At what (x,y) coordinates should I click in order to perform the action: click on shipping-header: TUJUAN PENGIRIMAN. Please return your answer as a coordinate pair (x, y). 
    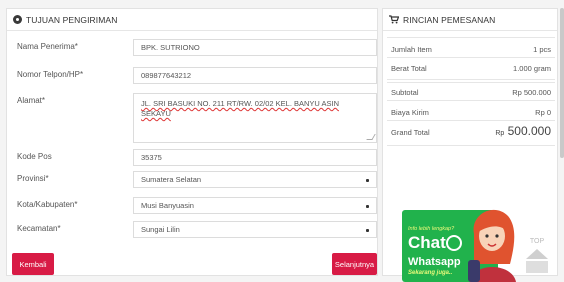
    Looking at the image, I should click on (192, 20).